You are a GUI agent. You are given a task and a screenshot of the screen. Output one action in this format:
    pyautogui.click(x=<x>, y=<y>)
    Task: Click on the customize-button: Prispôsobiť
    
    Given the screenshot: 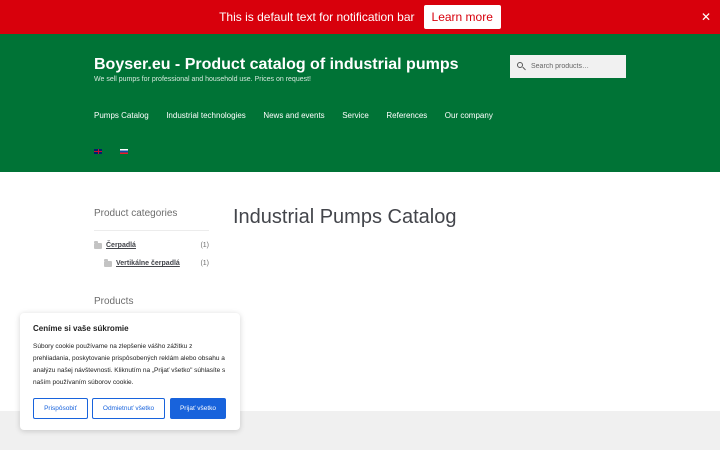 What is the action you would take?
    pyautogui.click(x=60, y=408)
    